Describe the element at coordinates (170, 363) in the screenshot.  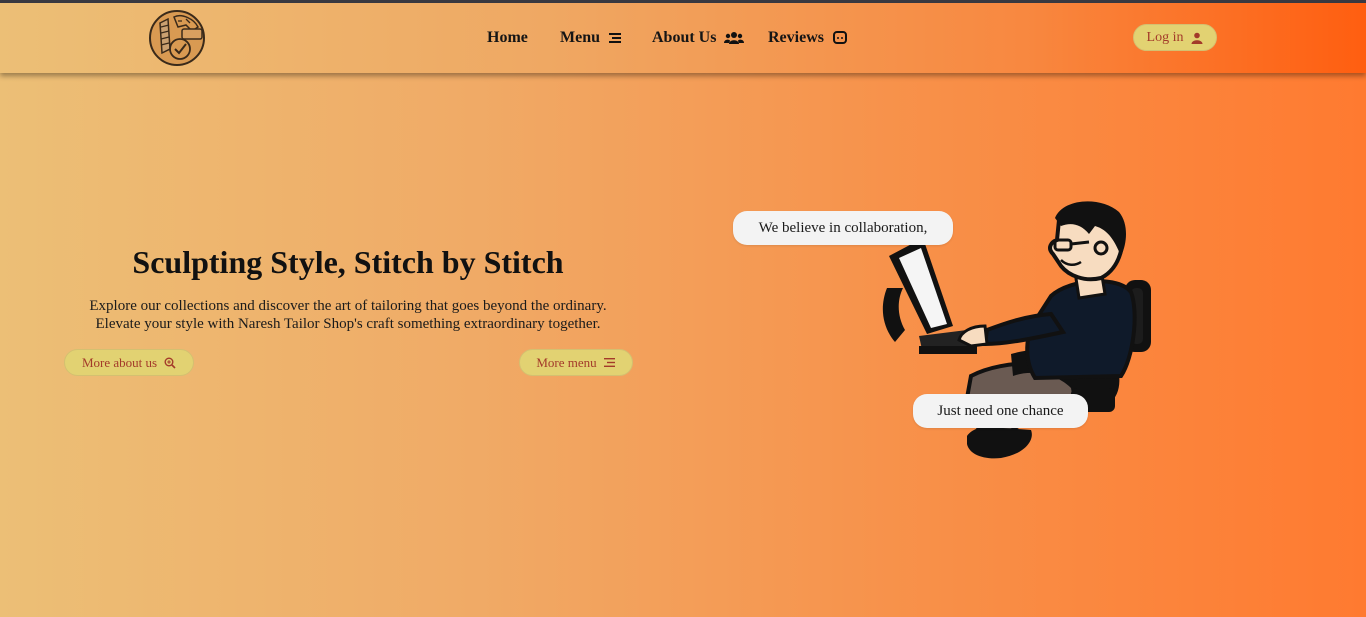
I see `search-plus-icon` at that location.